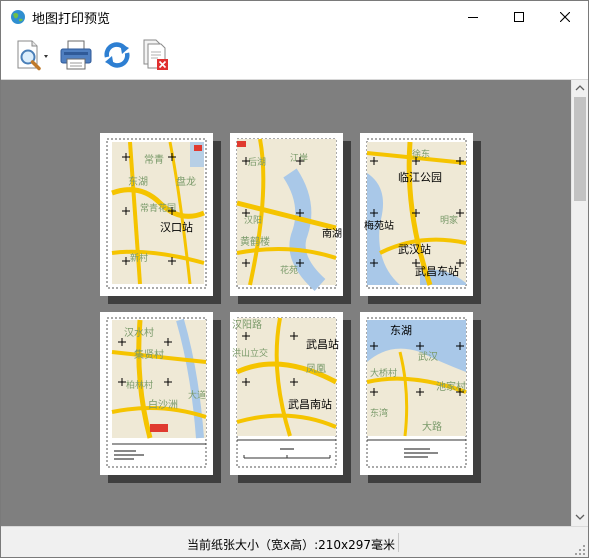  What do you see at coordinates (253, 220) in the screenshot?
I see `map-label: 汉阳` at bounding box center [253, 220].